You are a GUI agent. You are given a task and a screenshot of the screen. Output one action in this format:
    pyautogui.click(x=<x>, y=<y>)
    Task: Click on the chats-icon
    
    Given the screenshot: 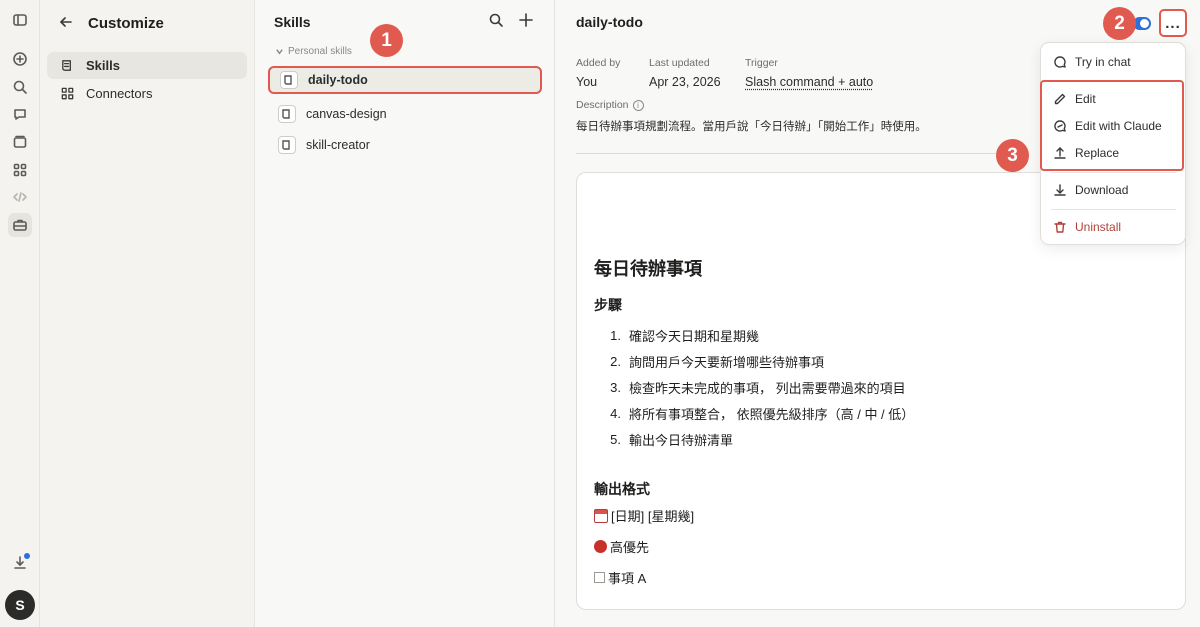 What is the action you would take?
    pyautogui.click(x=20, y=114)
    